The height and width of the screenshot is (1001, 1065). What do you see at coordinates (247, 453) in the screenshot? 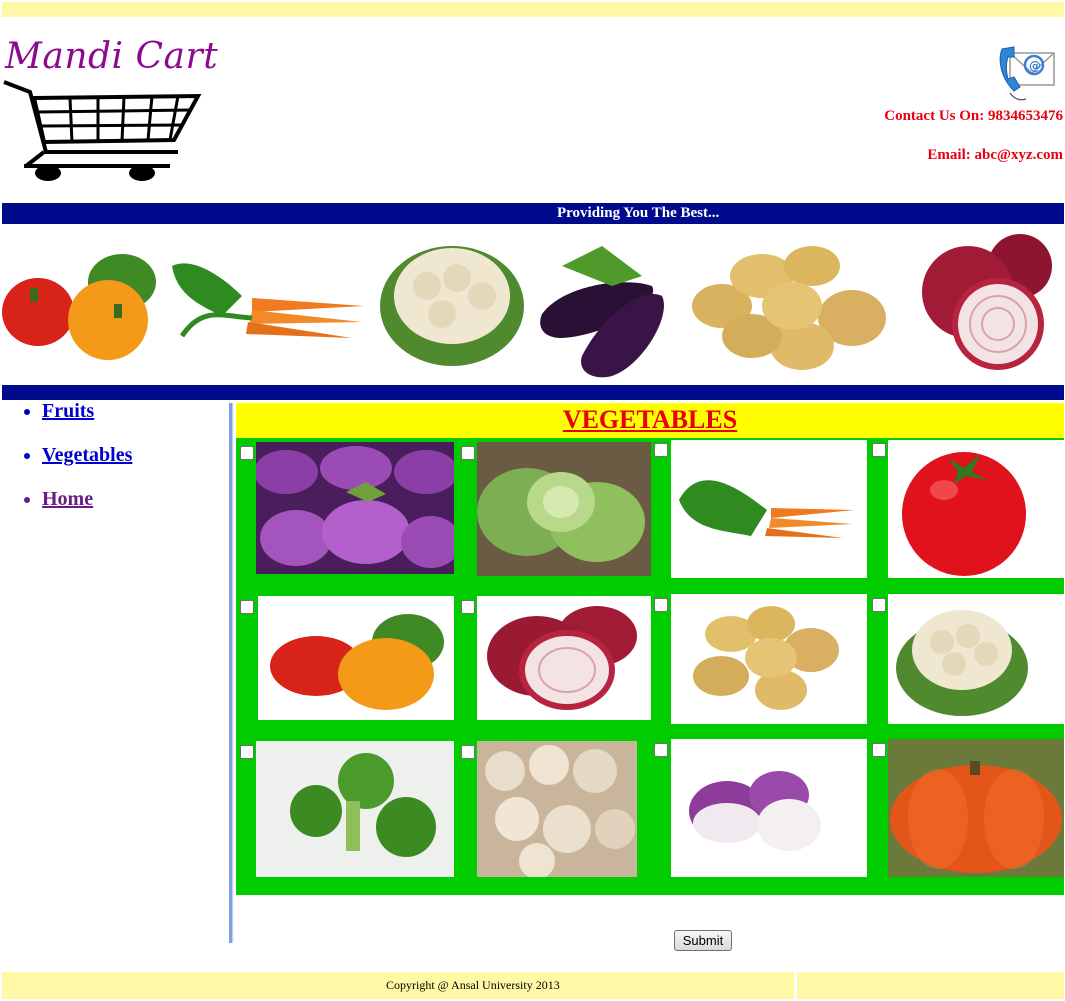
I see `product-checkbox-brinjal` at bounding box center [247, 453].